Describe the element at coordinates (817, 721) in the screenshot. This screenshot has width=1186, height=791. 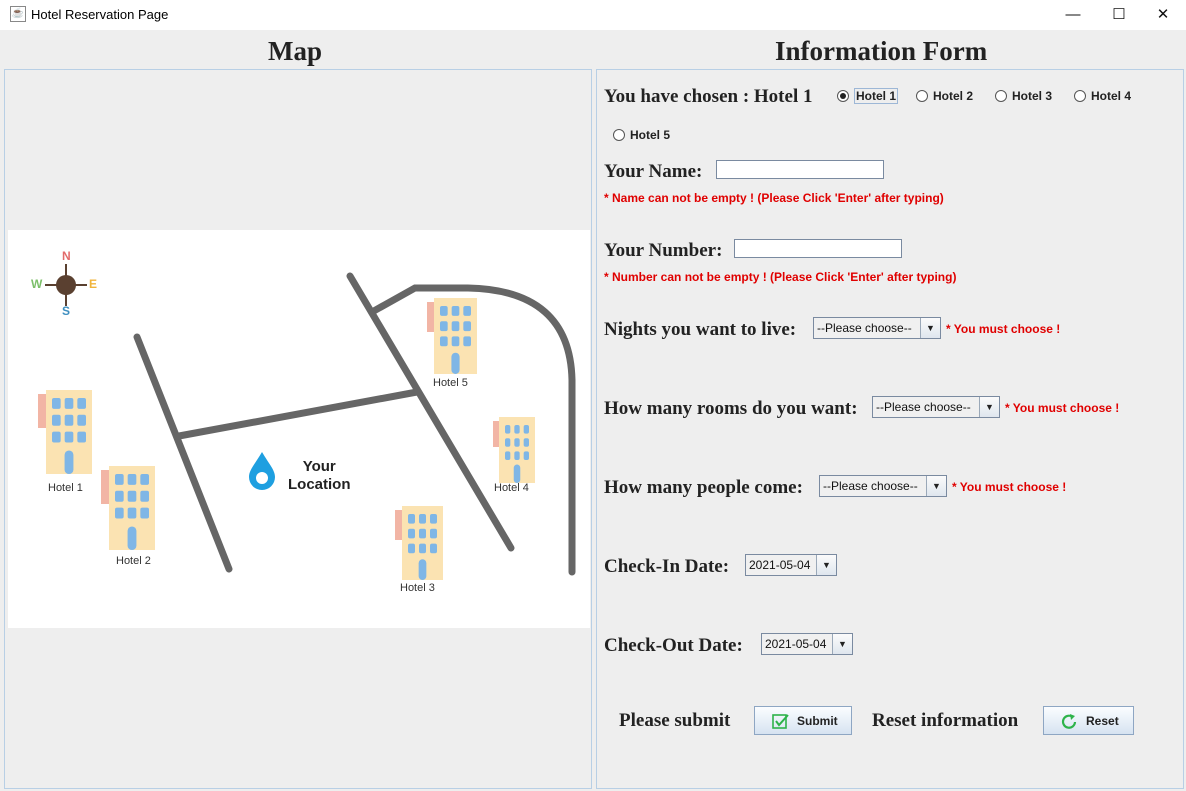
I see `submit-button-label: Submit` at that location.